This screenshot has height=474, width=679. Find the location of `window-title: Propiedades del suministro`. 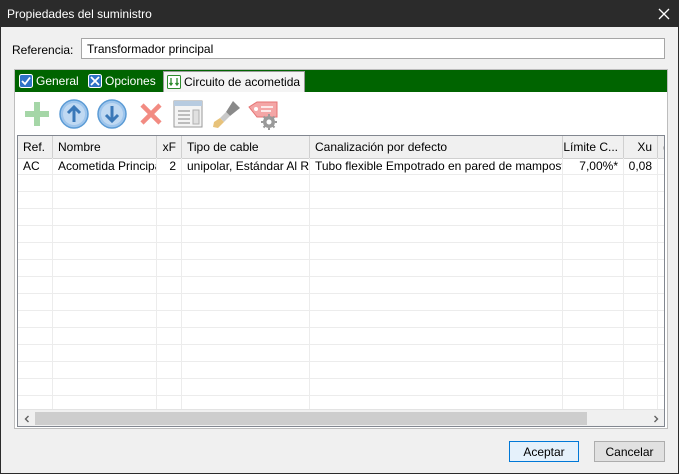

window-title: Propiedades del suministro is located at coordinates (79, 14).